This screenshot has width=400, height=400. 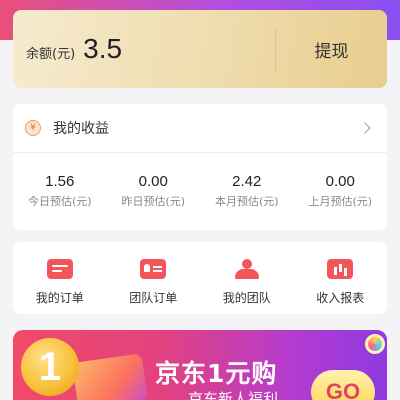 What do you see at coordinates (81, 129) in the screenshot?
I see `earnings-title: 我的收益` at bounding box center [81, 129].